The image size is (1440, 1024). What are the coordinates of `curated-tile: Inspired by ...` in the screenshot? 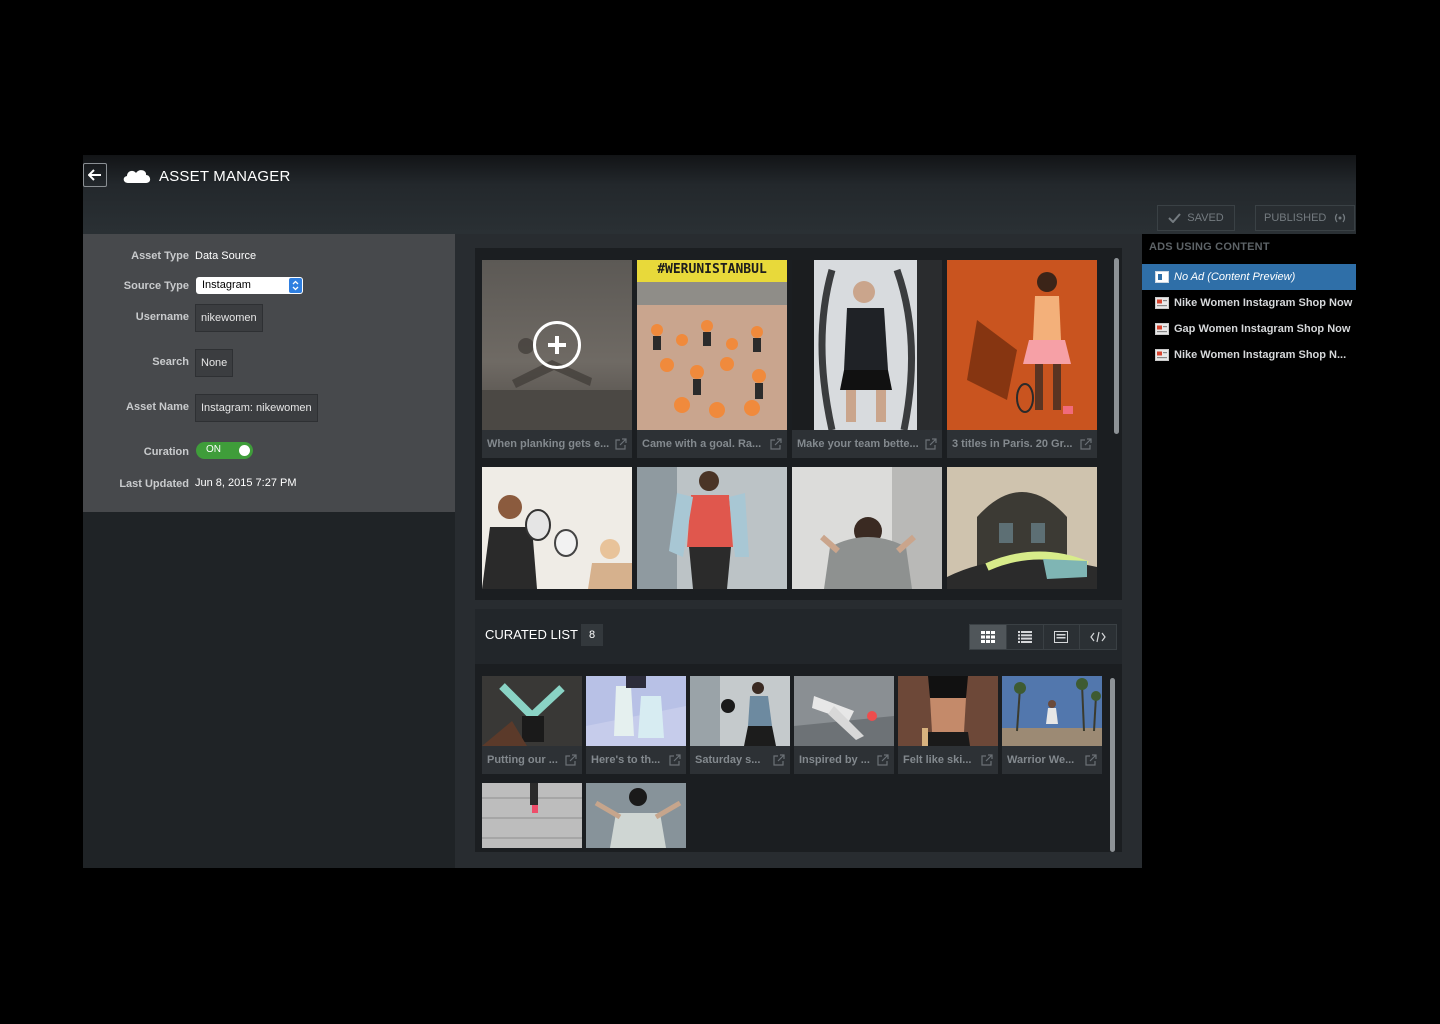 It's located at (844, 725).